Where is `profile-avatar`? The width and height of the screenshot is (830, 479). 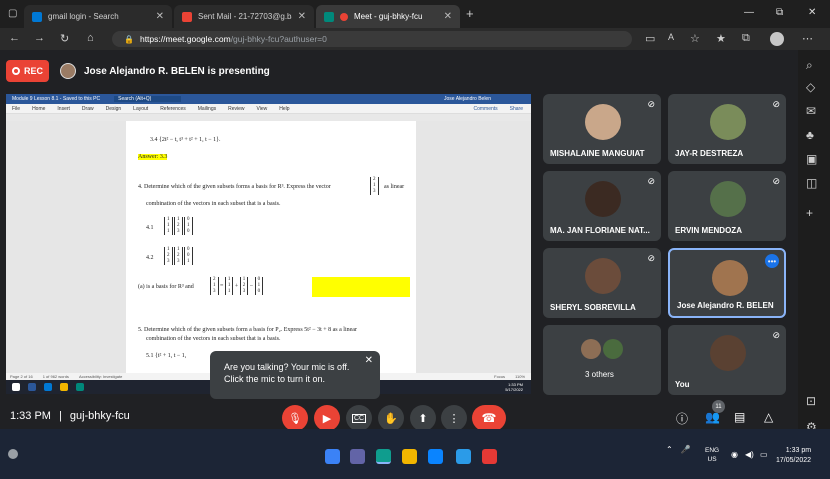
profile-avatar is located at coordinates (777, 39).